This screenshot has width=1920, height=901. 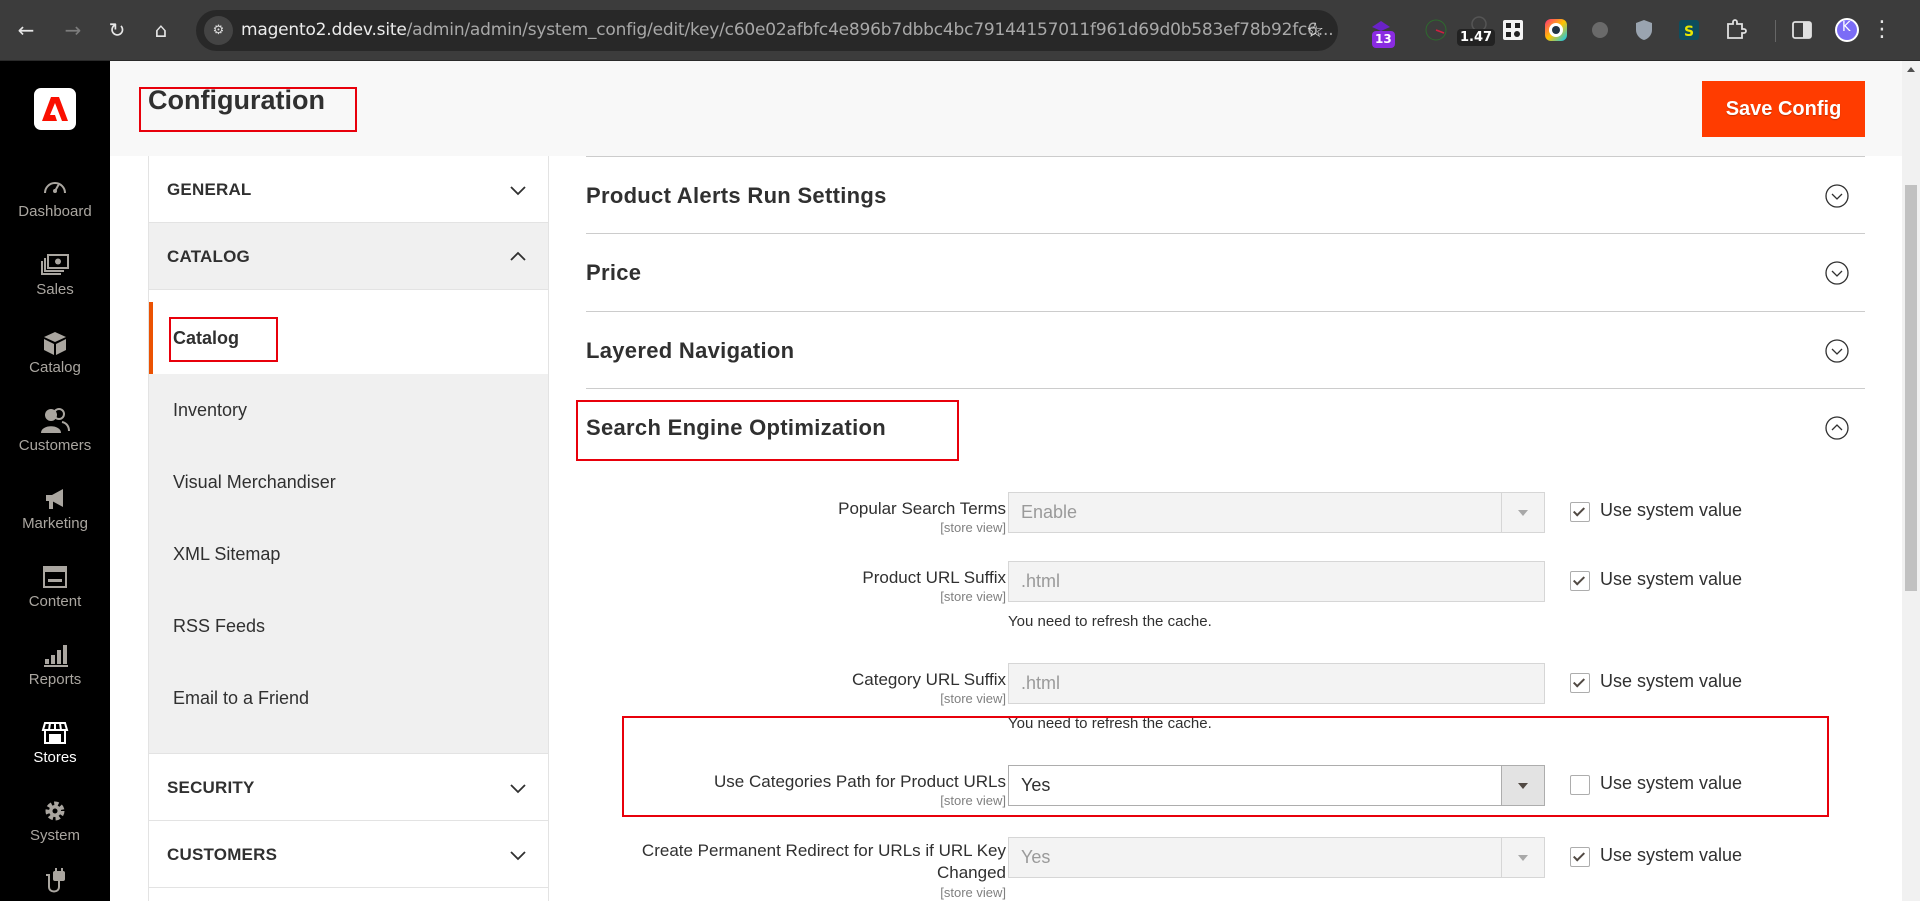 I want to click on page-scrollbar, so click(x=1911, y=481).